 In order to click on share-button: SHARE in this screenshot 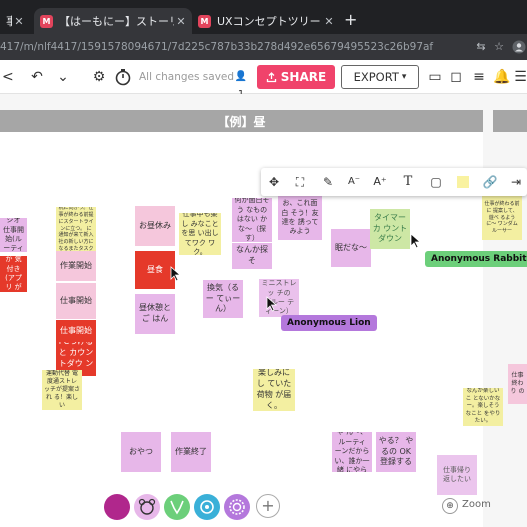, I will do `click(296, 77)`.